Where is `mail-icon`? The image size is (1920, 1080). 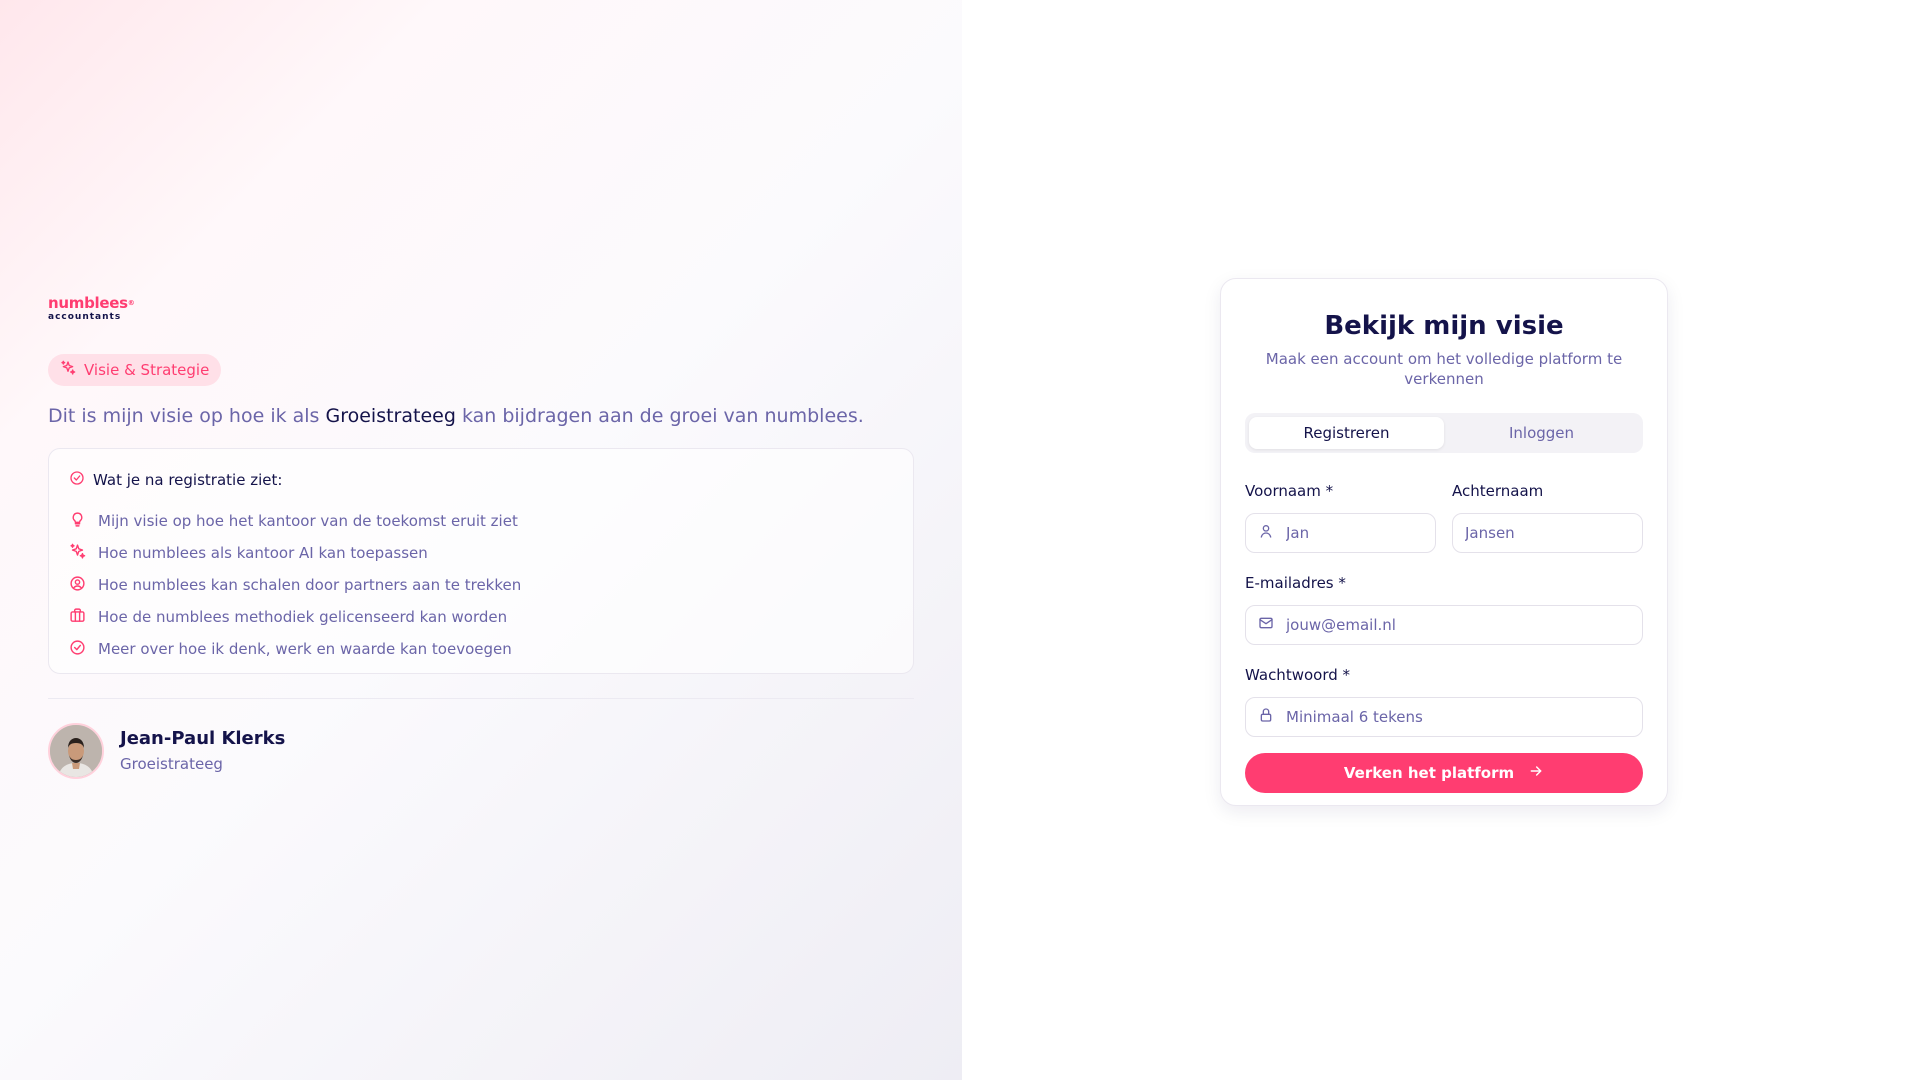 mail-icon is located at coordinates (1266, 625).